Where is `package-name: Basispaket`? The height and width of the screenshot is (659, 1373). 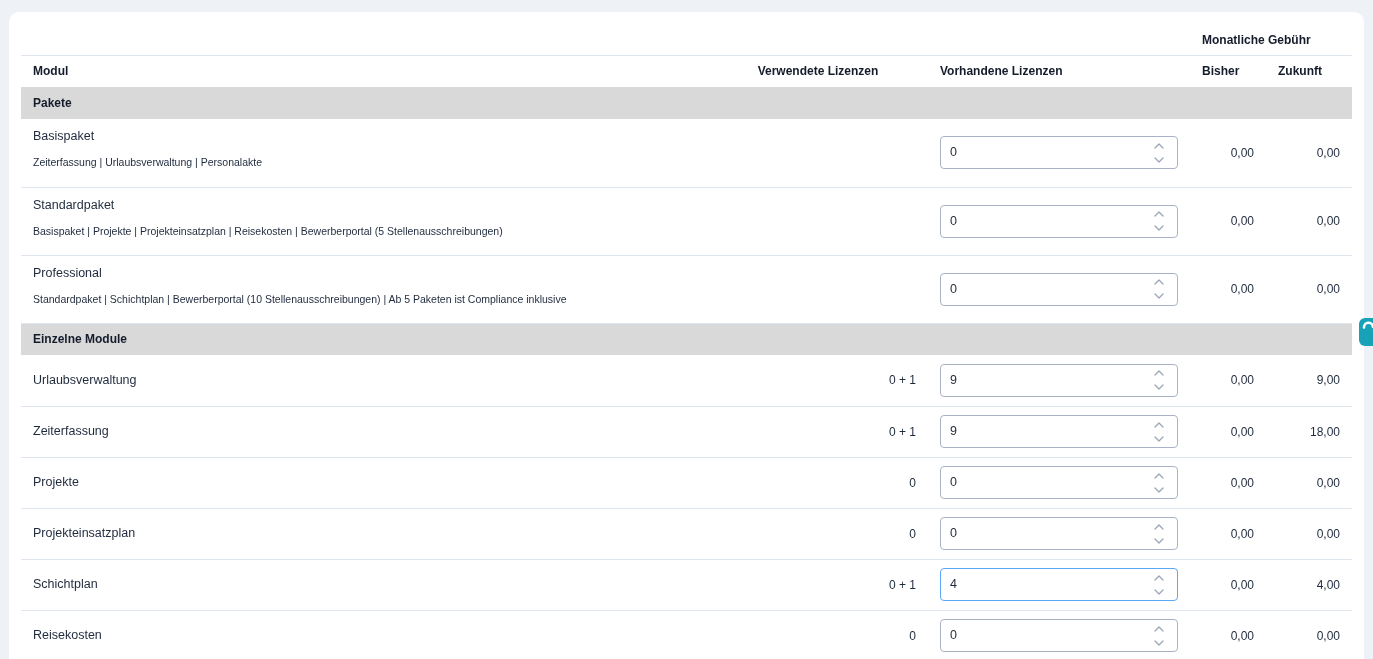
package-name: Basispaket is located at coordinates (64, 136).